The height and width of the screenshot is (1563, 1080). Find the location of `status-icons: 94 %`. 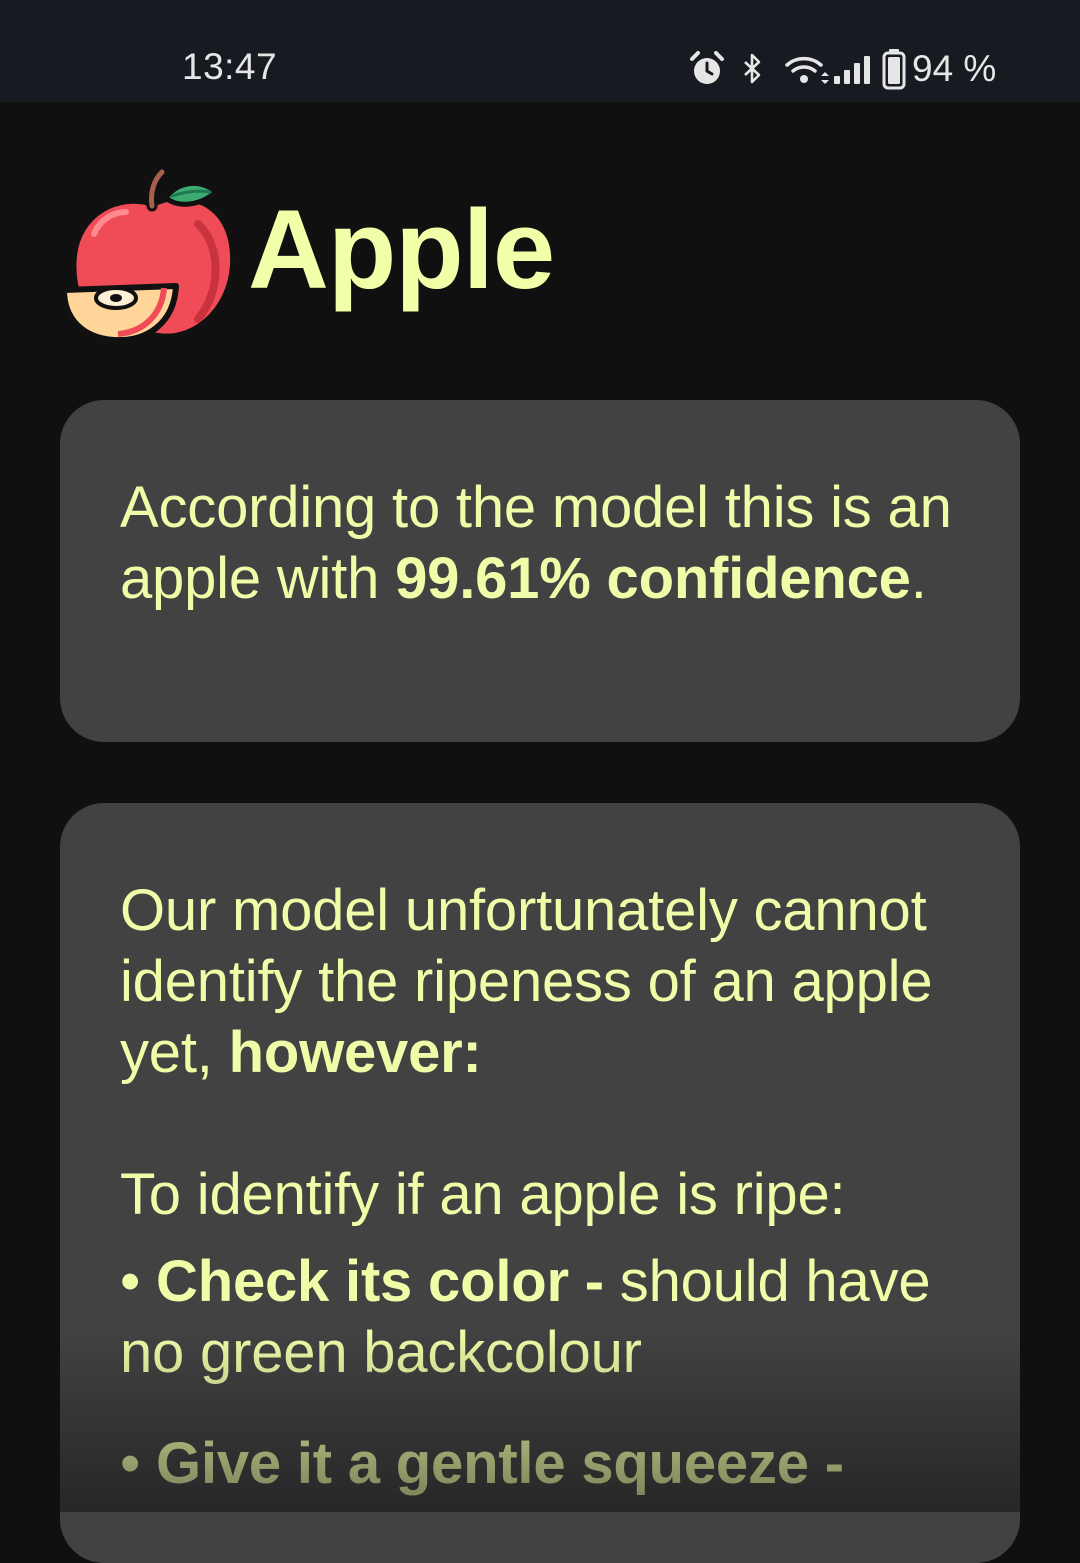

status-icons: 94 % is located at coordinates (842, 69).